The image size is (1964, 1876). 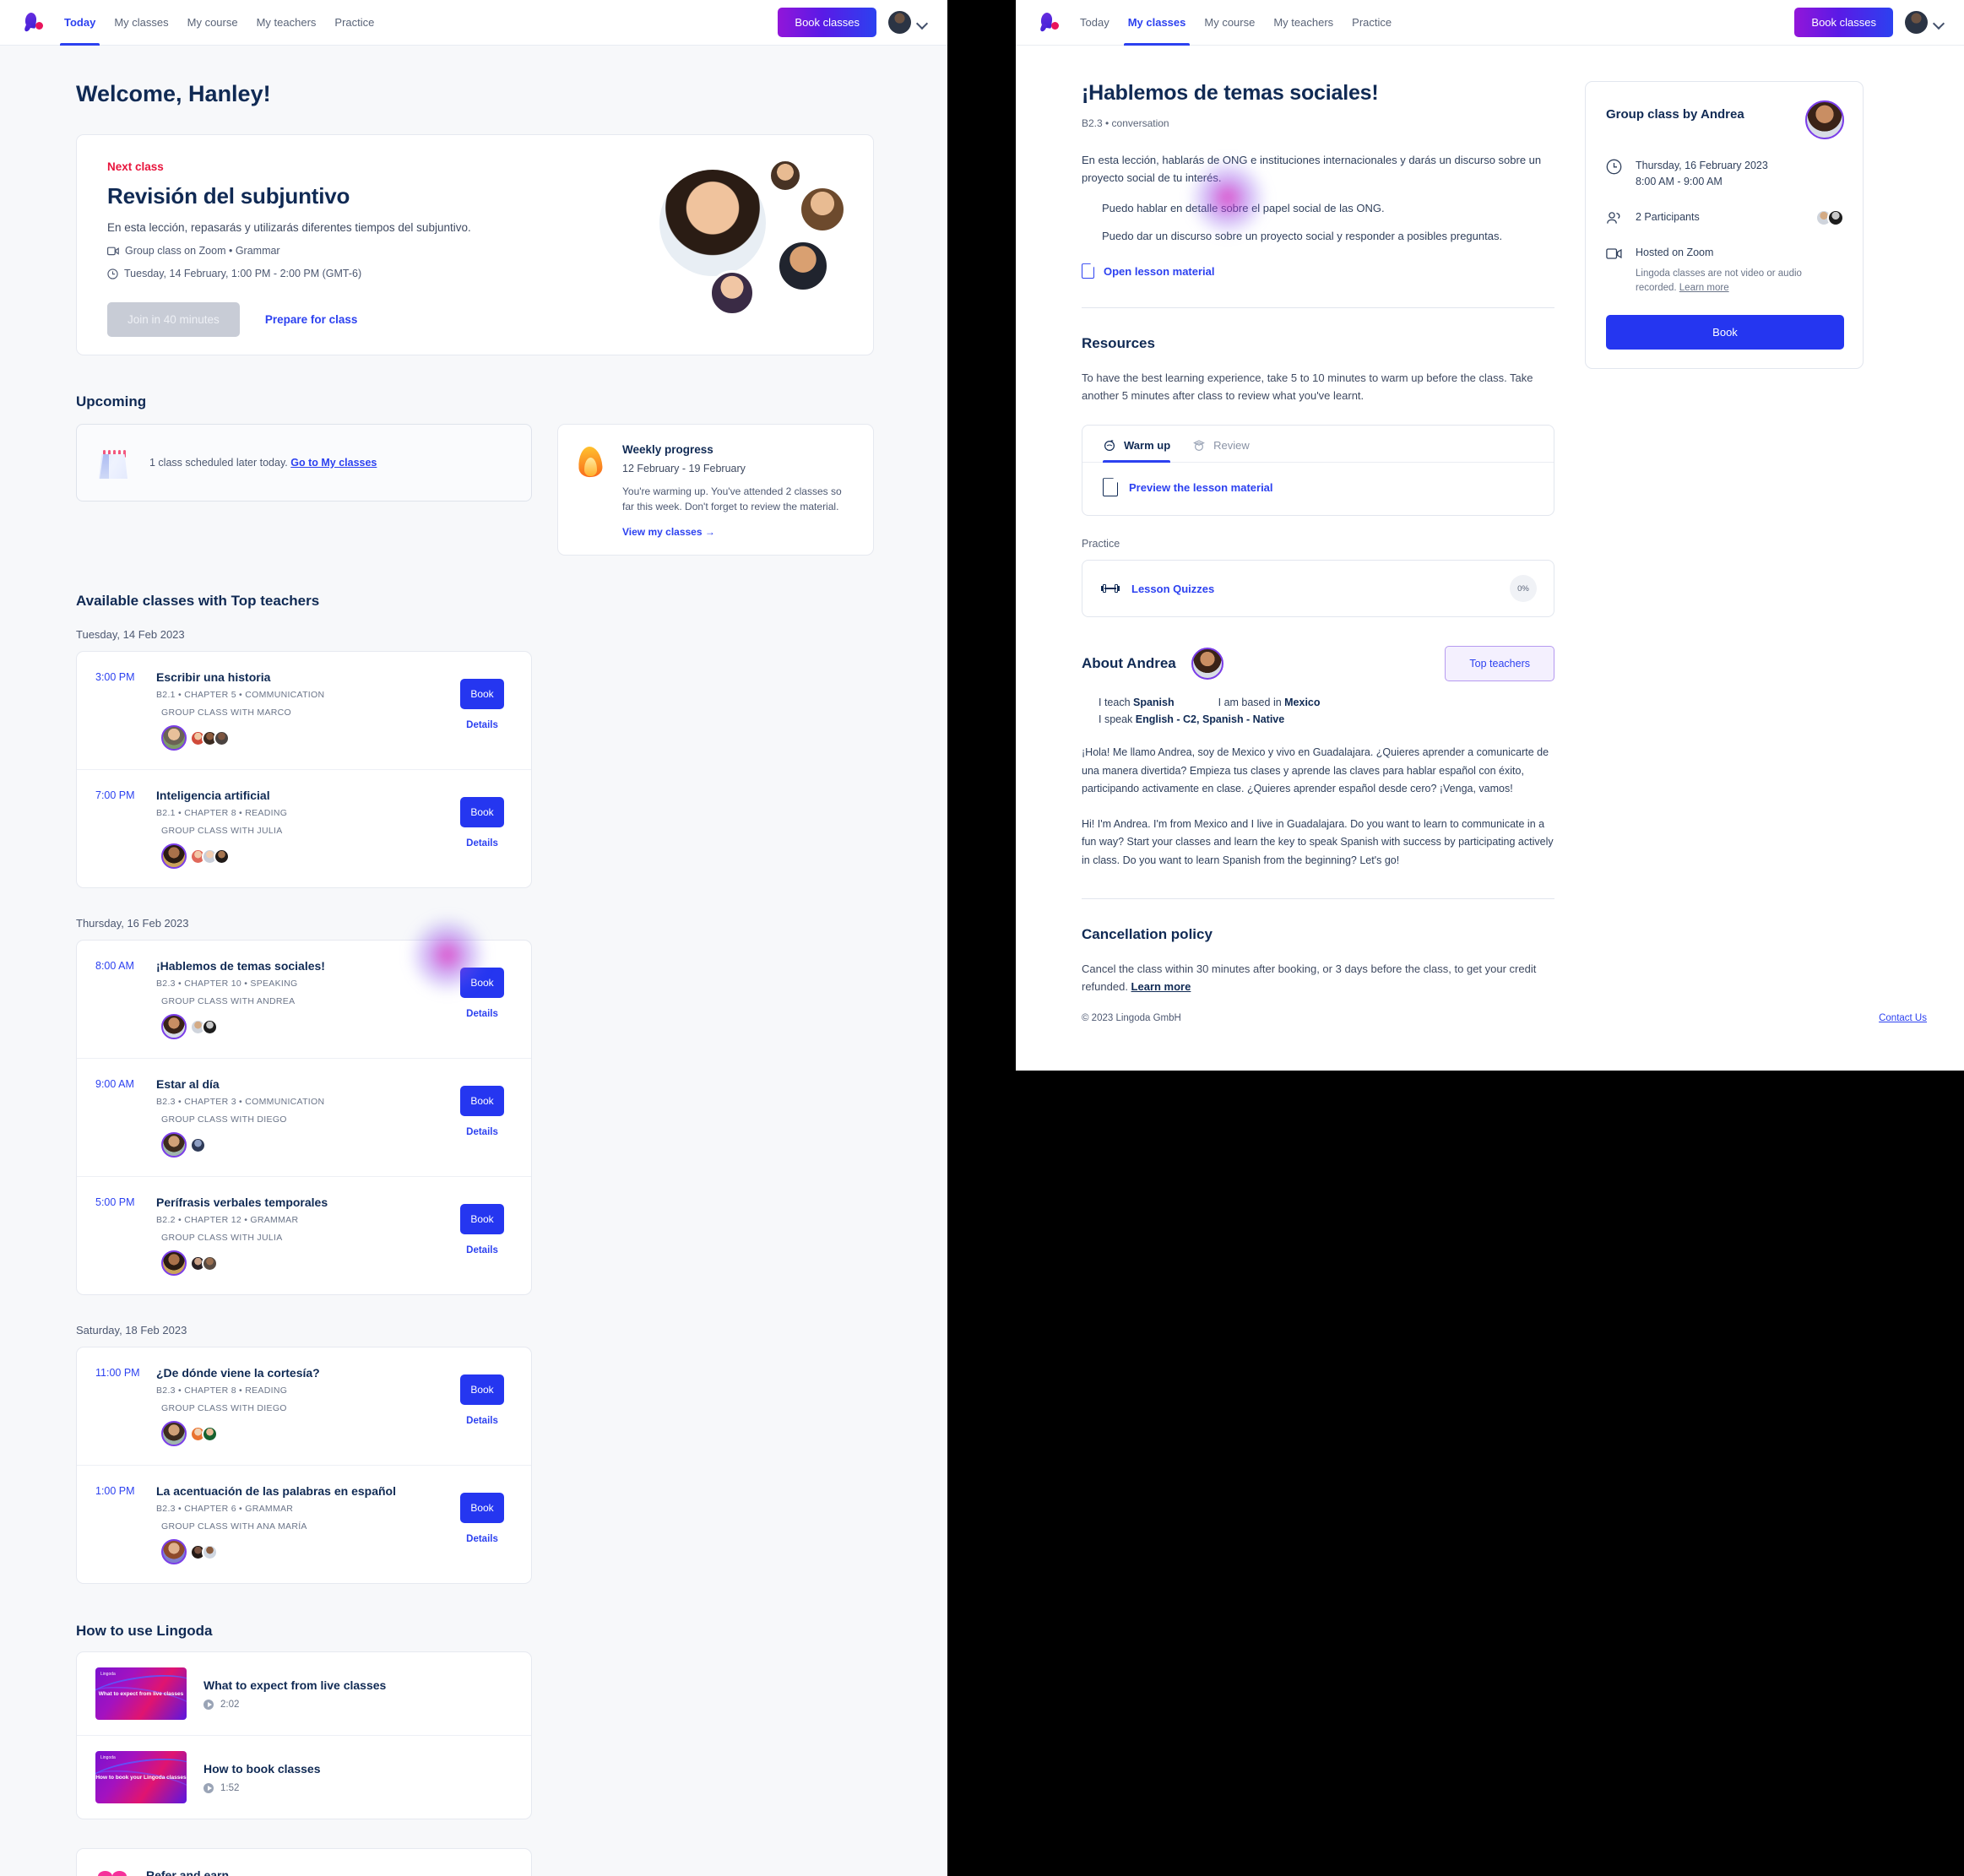 What do you see at coordinates (1903, 1018) in the screenshot?
I see `contact-us-link: Contact Us` at bounding box center [1903, 1018].